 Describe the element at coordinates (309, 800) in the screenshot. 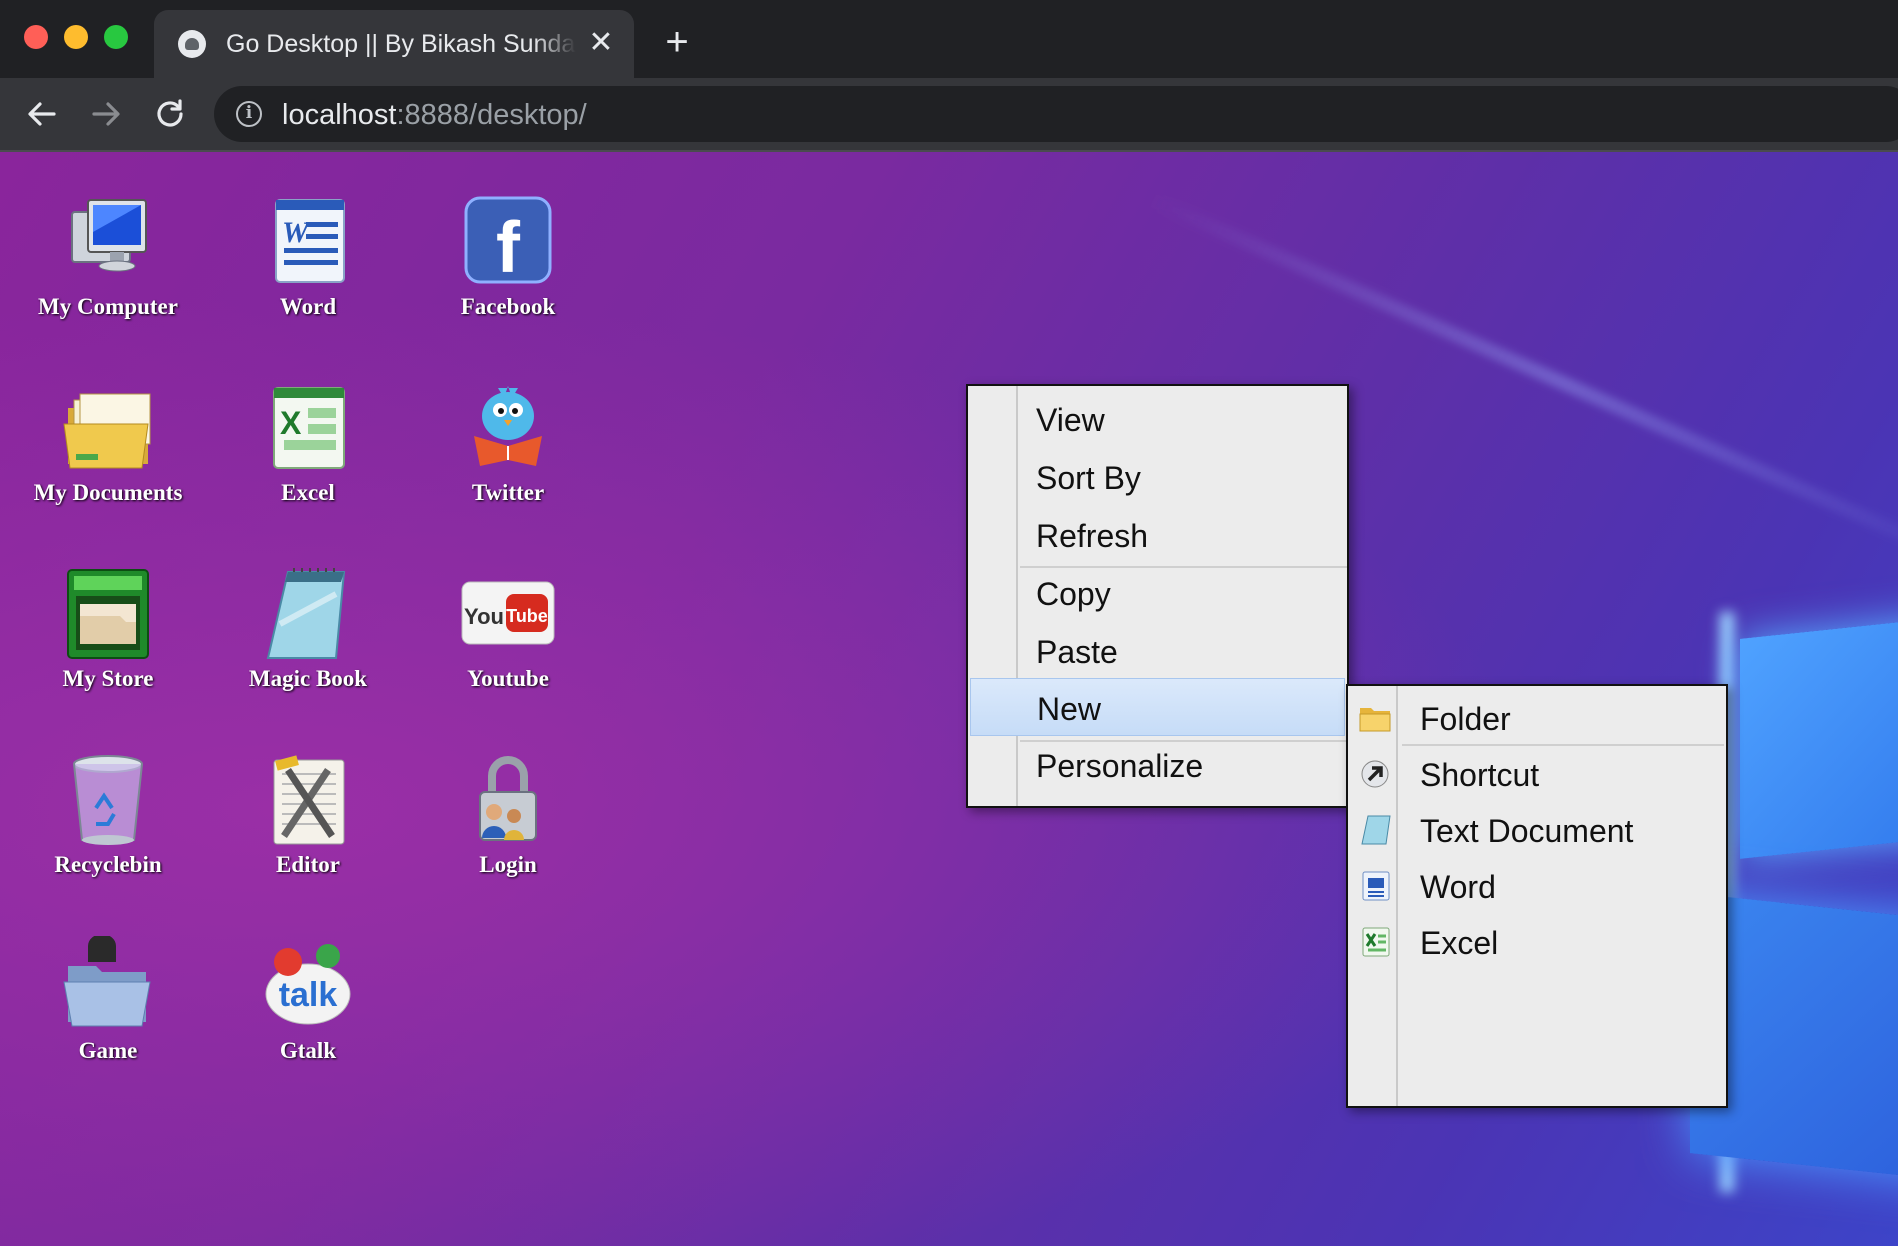

I see `editor-tools-icon` at that location.